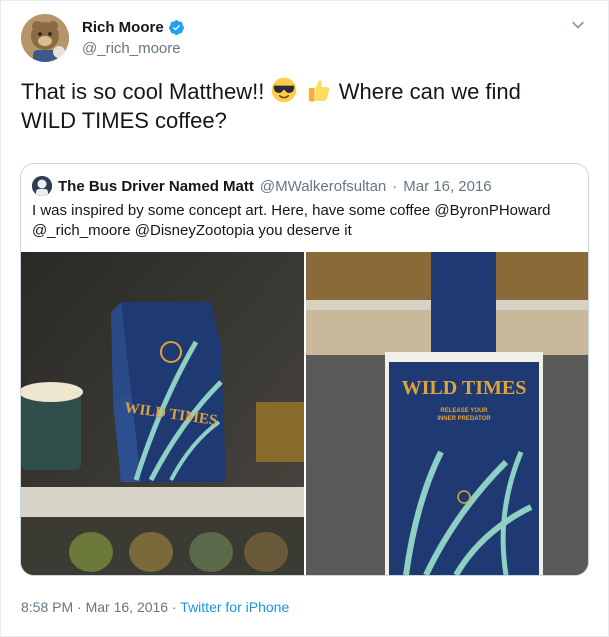  What do you see at coordinates (578, 25) in the screenshot?
I see `chevron-down-icon` at bounding box center [578, 25].